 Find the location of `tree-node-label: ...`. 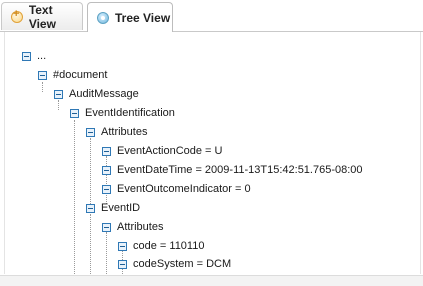

tree-node-label: ... is located at coordinates (42, 56).